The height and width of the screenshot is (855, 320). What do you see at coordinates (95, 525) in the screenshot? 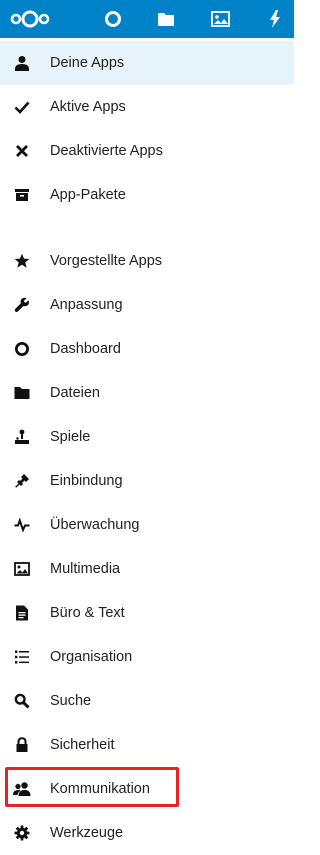
I see `nav-item-label: Überwachung` at bounding box center [95, 525].